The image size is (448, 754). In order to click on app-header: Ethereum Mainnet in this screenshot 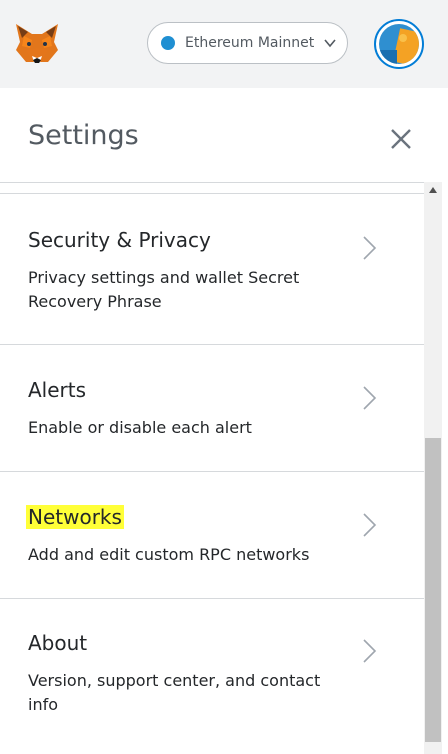, I will do `click(224, 44)`.